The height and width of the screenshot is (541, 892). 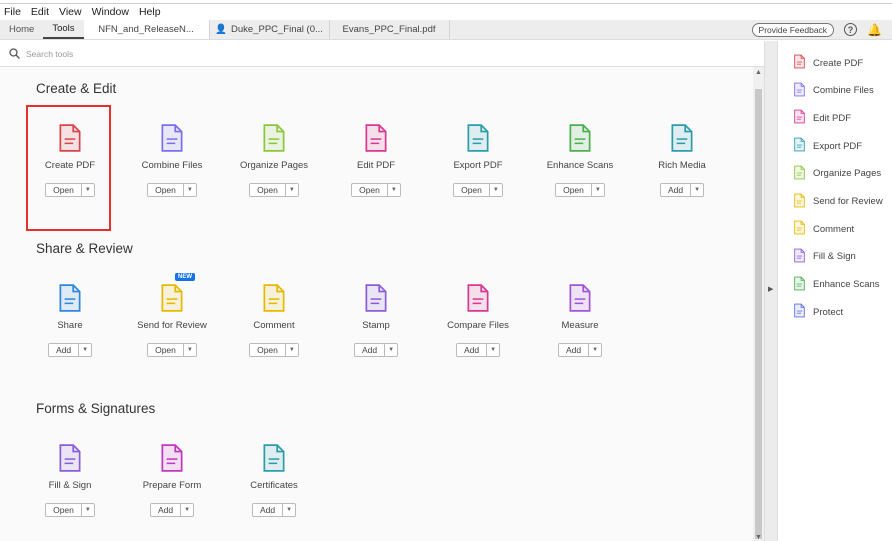 What do you see at coordinates (793, 29) in the screenshot?
I see `provide-feedback-button: Provide Feedback` at bounding box center [793, 29].